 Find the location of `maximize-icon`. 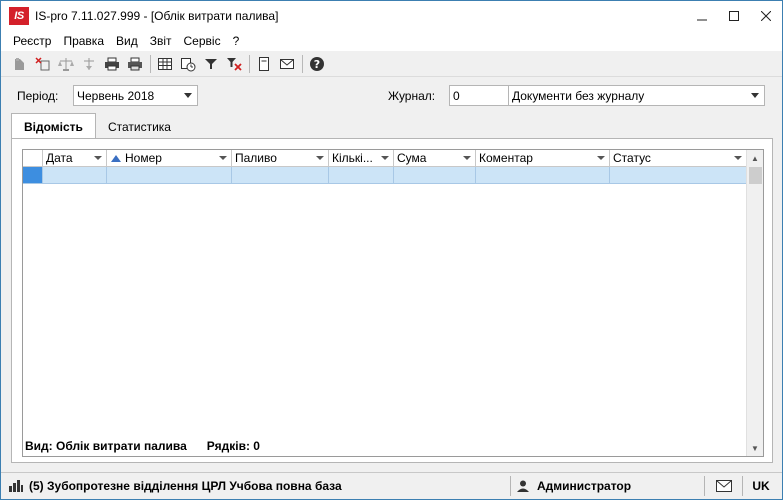

maximize-icon is located at coordinates (734, 16).